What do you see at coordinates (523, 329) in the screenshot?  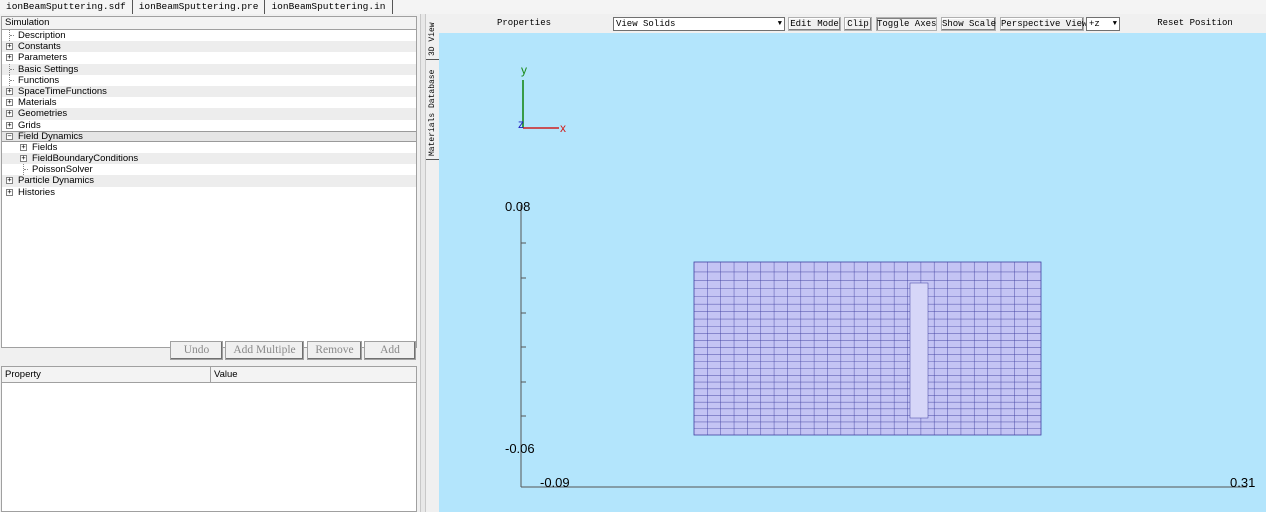 I see `scale-ticks` at bounding box center [523, 329].